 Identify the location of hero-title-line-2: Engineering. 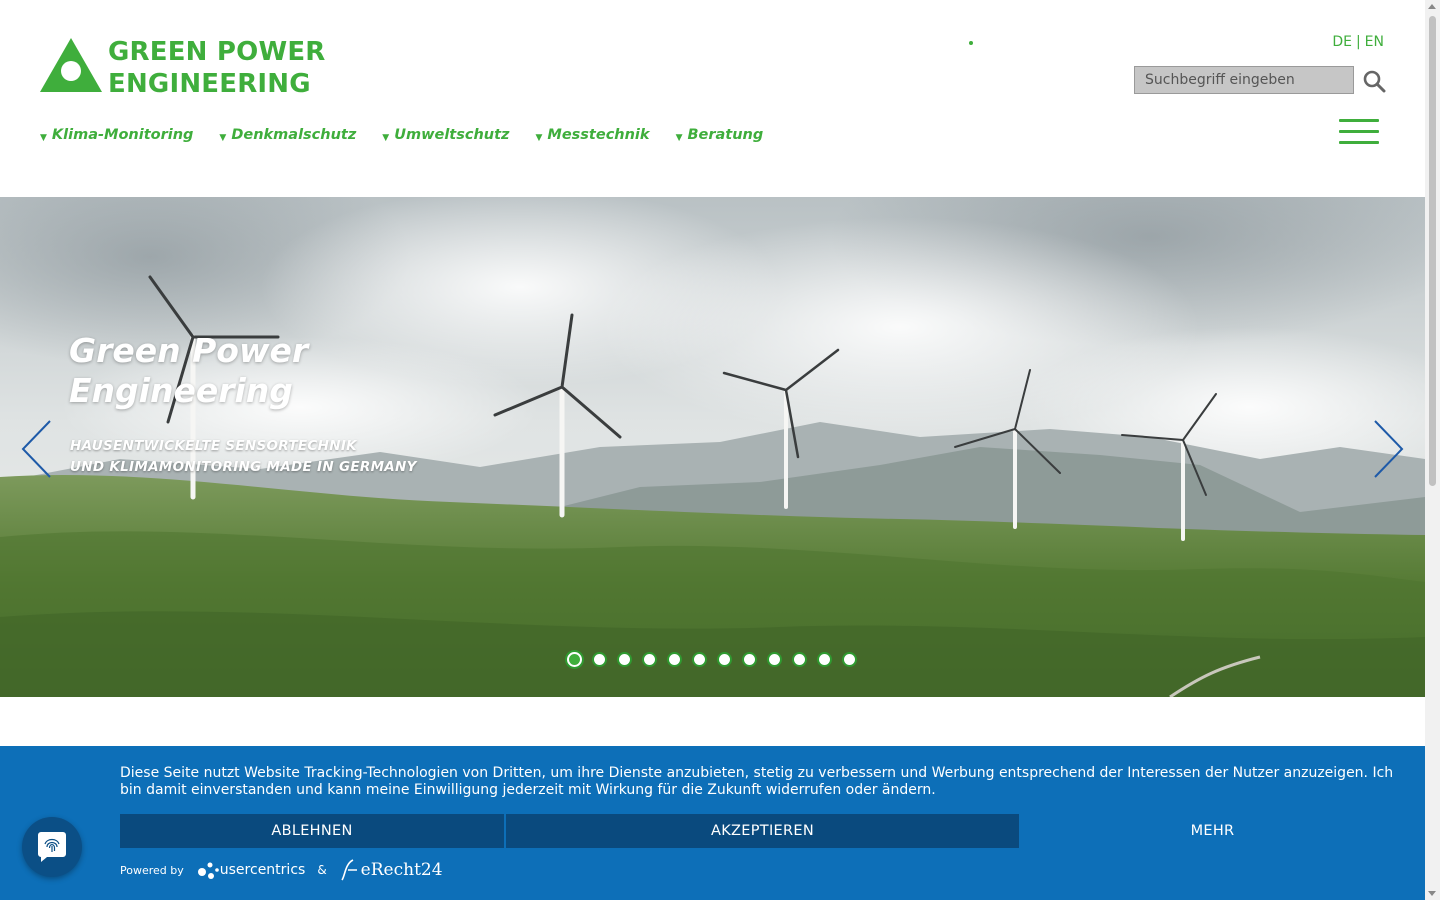
(181, 390).